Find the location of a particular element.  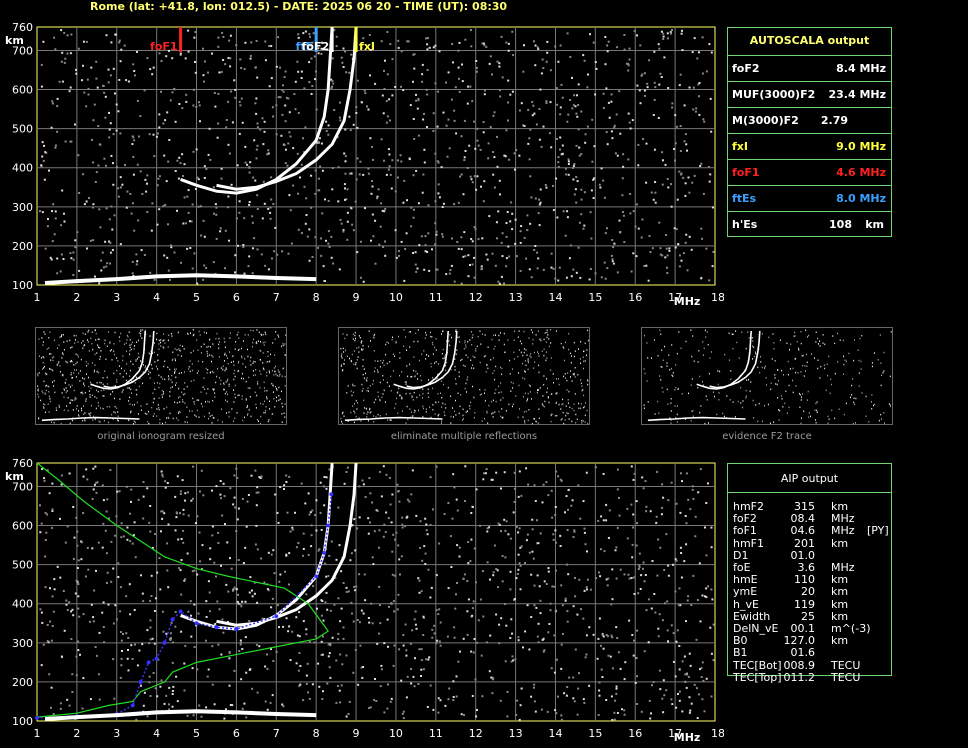

x-tick-label: 11 is located at coordinates (436, 733).